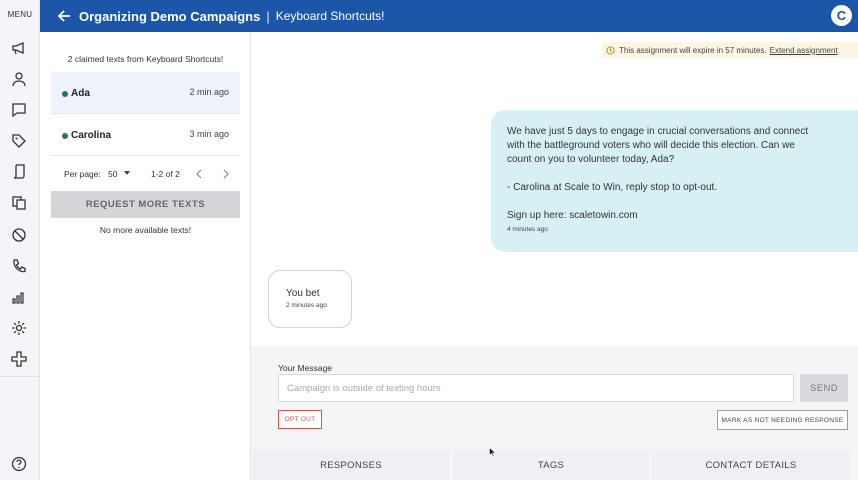 The height and width of the screenshot is (480, 858). Describe the element at coordinates (19, 110) in the screenshot. I see `chat-icon` at that location.